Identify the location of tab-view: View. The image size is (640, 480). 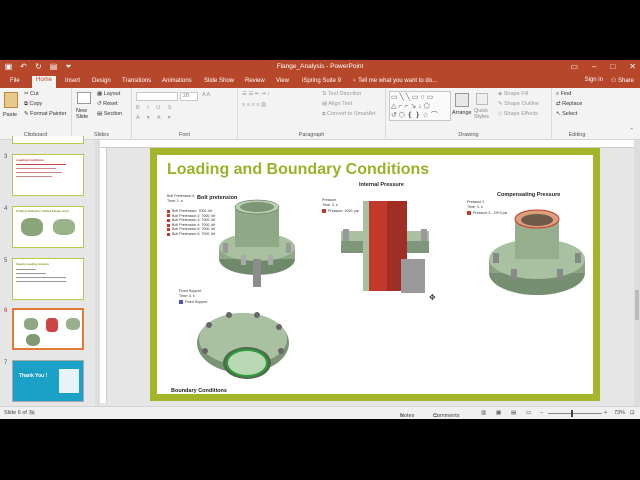
(282, 81).